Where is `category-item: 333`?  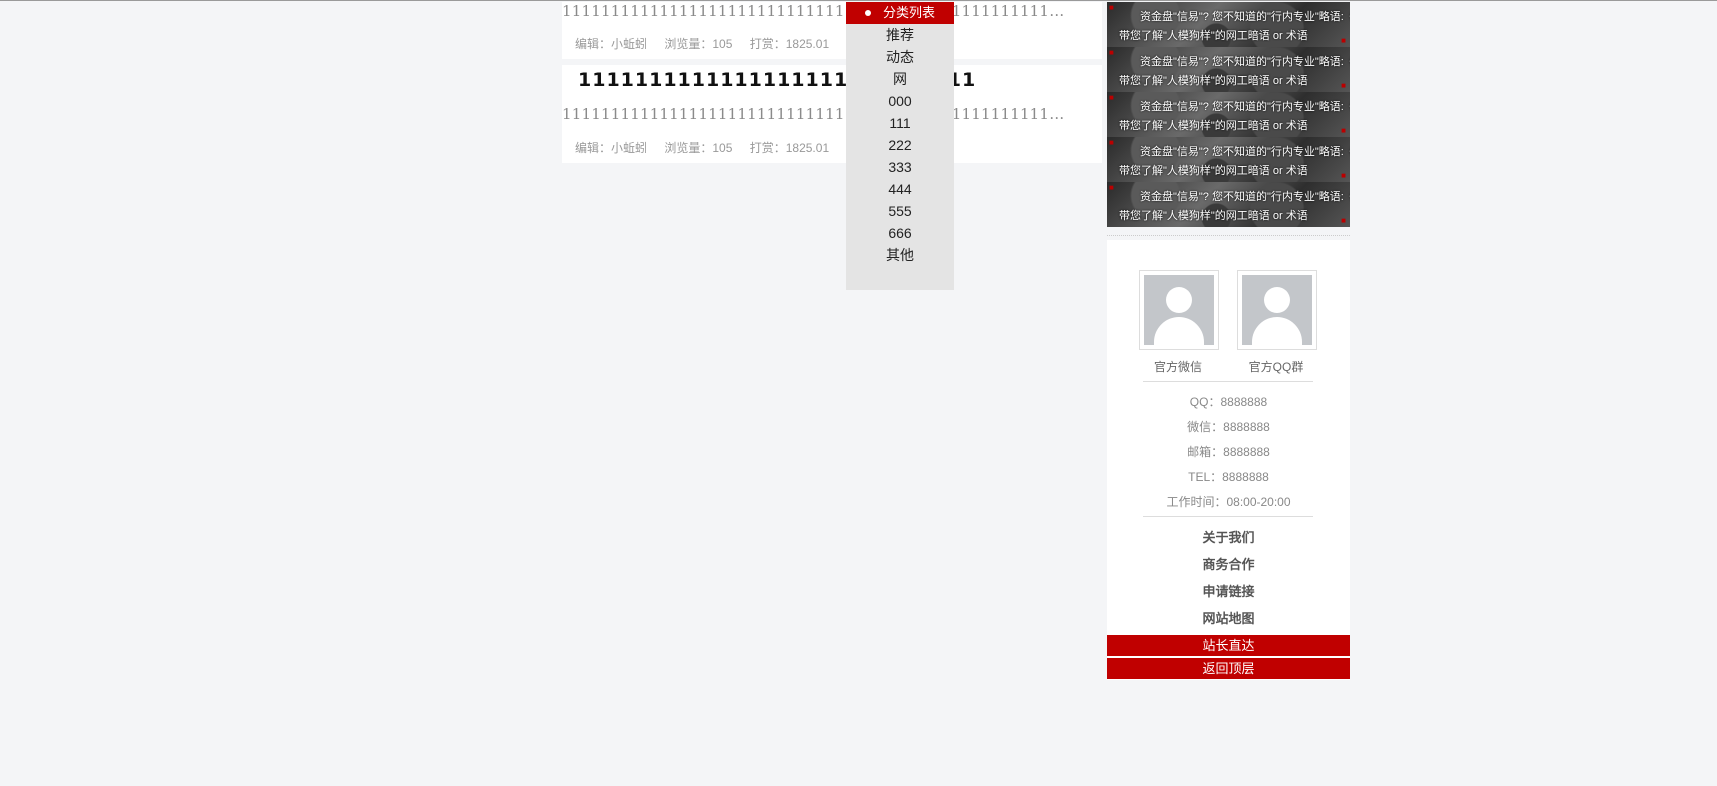
category-item: 333 is located at coordinates (900, 167).